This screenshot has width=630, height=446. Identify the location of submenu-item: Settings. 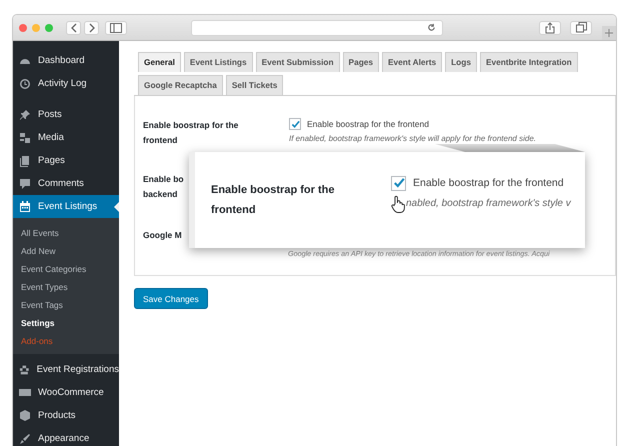
(66, 323).